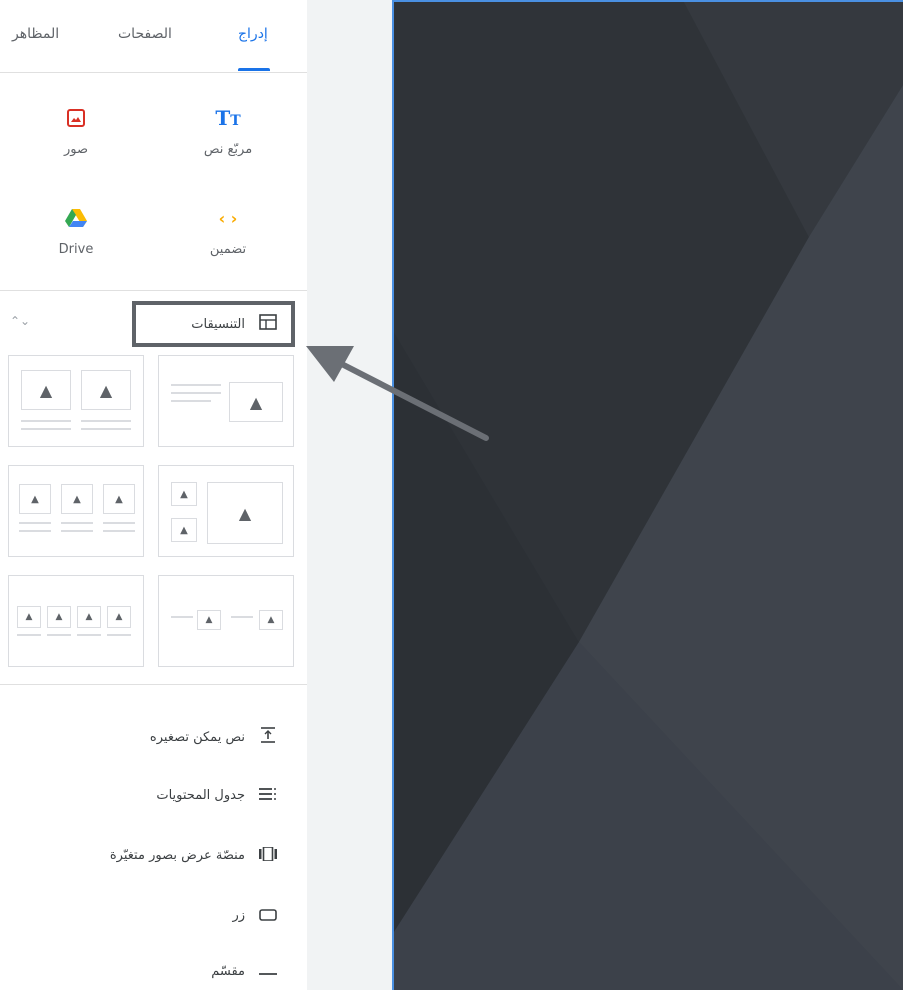  Describe the element at coordinates (254, 915) in the screenshot. I see `button-item: زر` at that location.